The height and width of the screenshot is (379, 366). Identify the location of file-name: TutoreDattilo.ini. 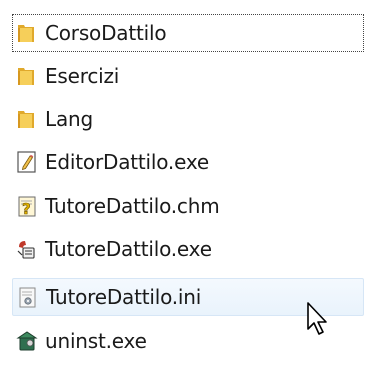
(124, 297).